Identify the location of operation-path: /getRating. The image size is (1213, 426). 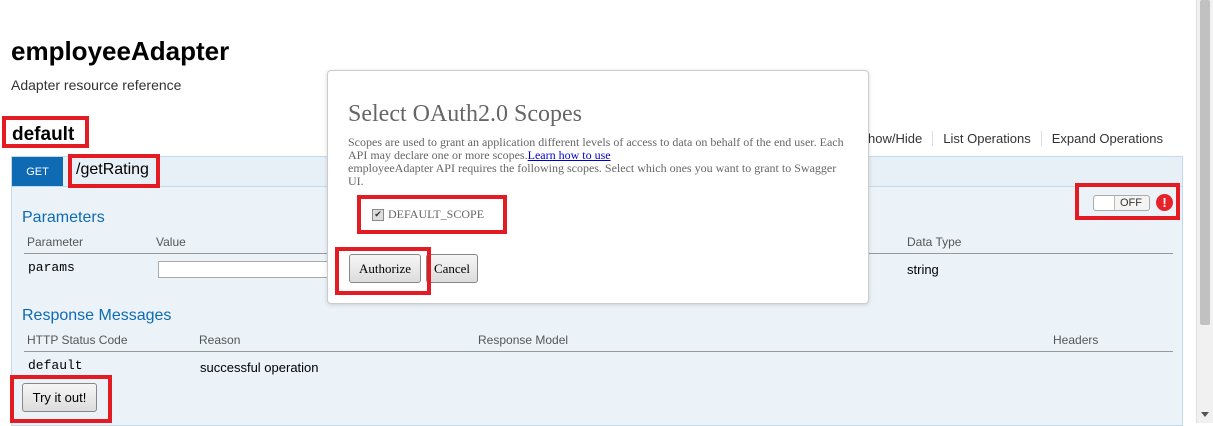
(112, 170).